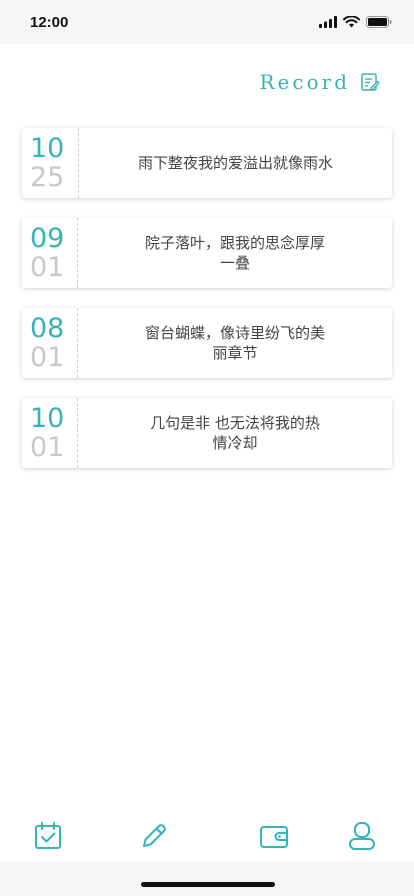 The height and width of the screenshot is (896, 414). Describe the element at coordinates (207, 879) in the screenshot. I see `home-indicator-area` at that location.